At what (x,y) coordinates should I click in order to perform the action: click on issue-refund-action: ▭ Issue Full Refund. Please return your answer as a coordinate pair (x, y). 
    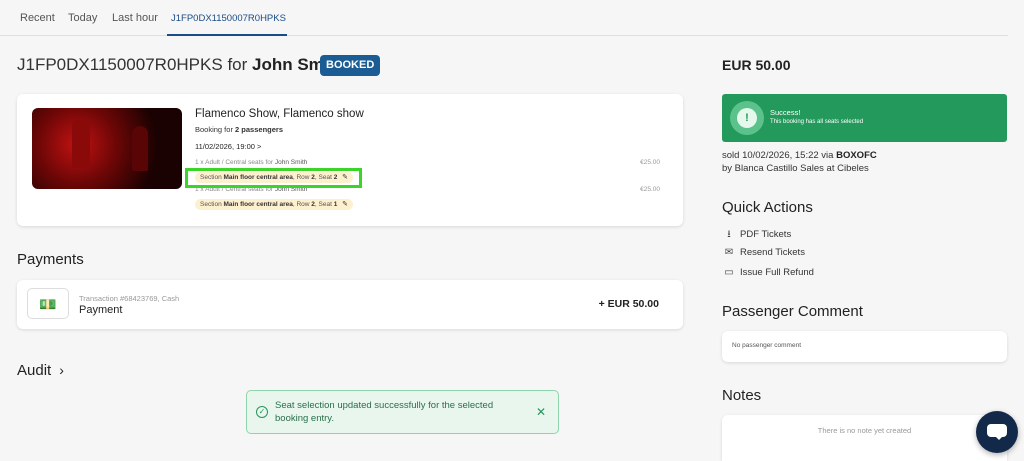
    Looking at the image, I should click on (768, 272).